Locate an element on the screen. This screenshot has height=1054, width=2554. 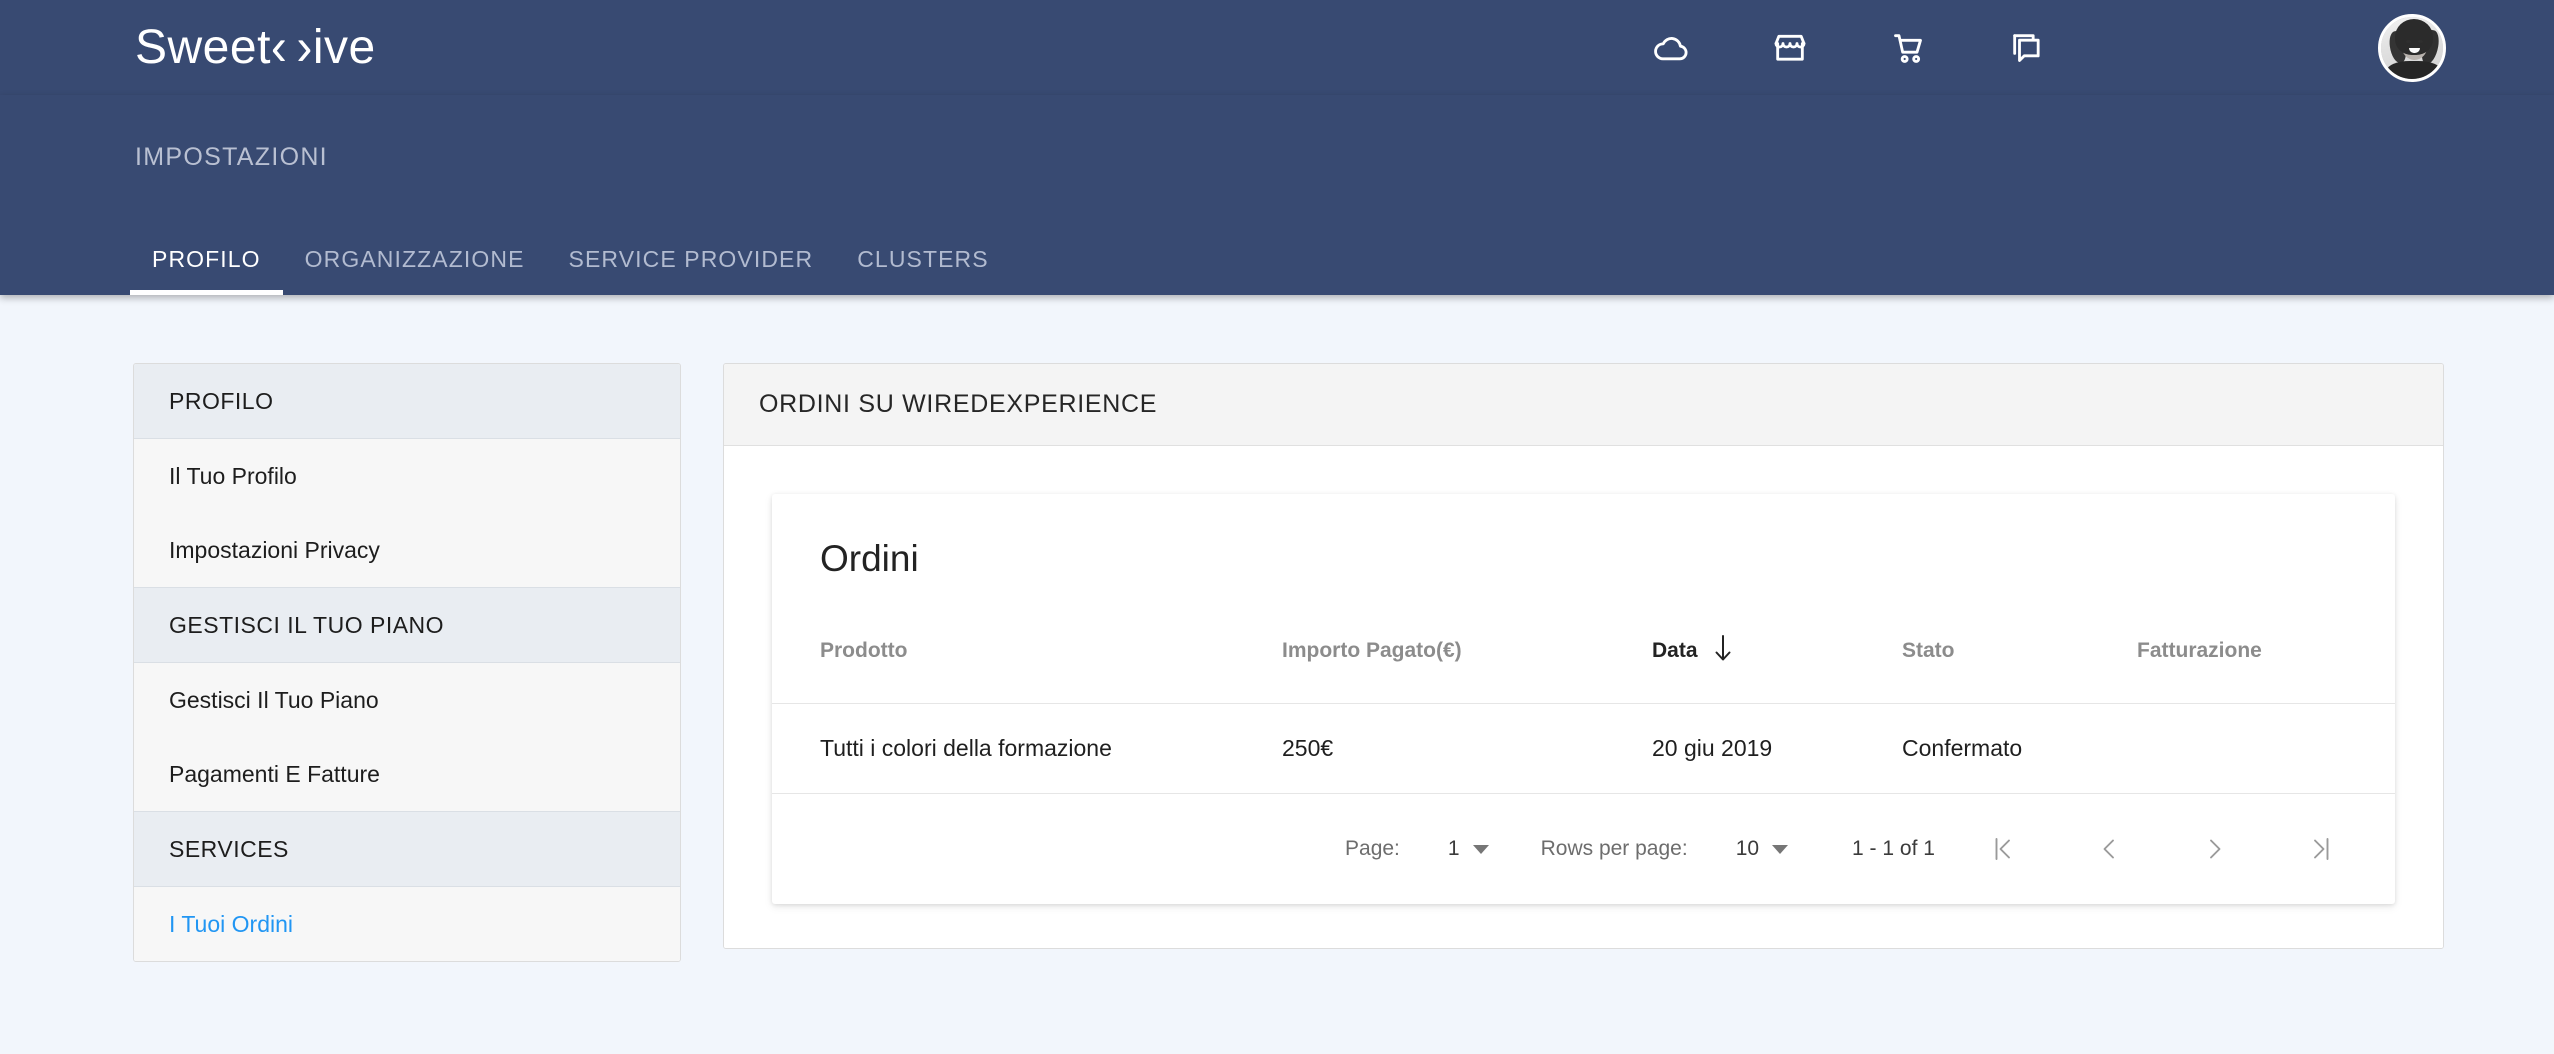
cloud-icon is located at coordinates (1672, 48).